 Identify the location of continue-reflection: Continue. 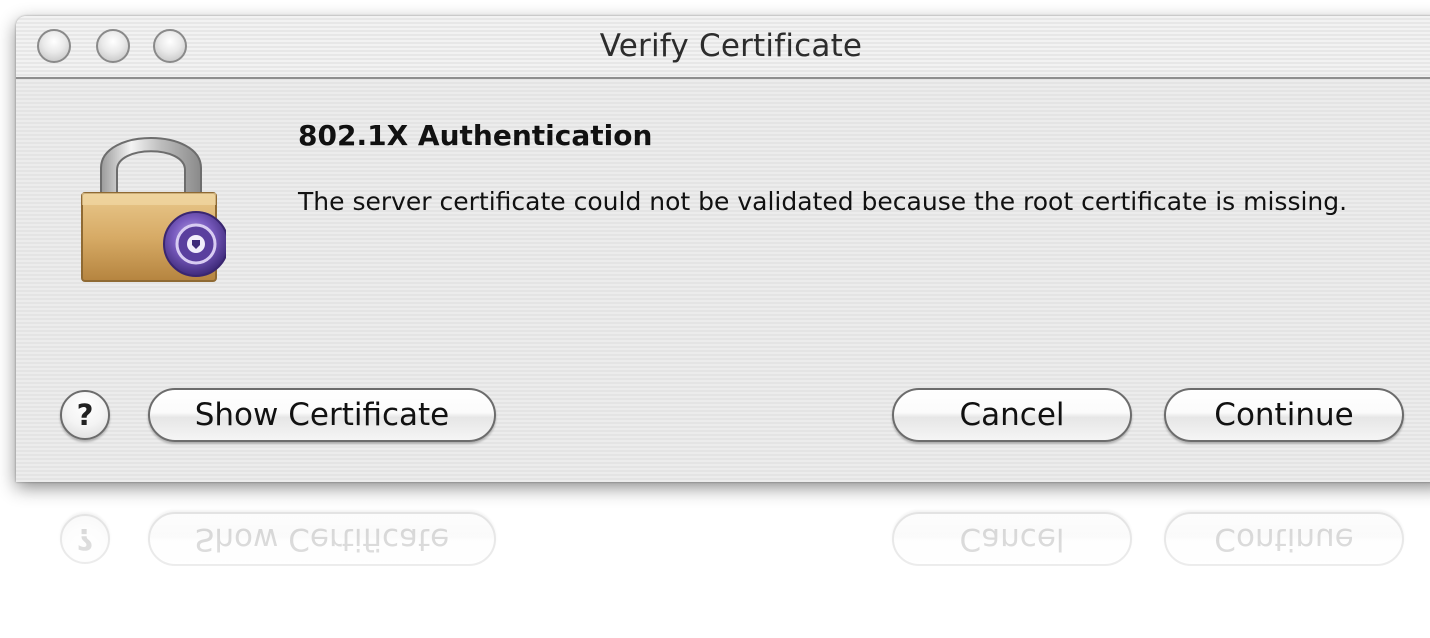
(1284, 539).